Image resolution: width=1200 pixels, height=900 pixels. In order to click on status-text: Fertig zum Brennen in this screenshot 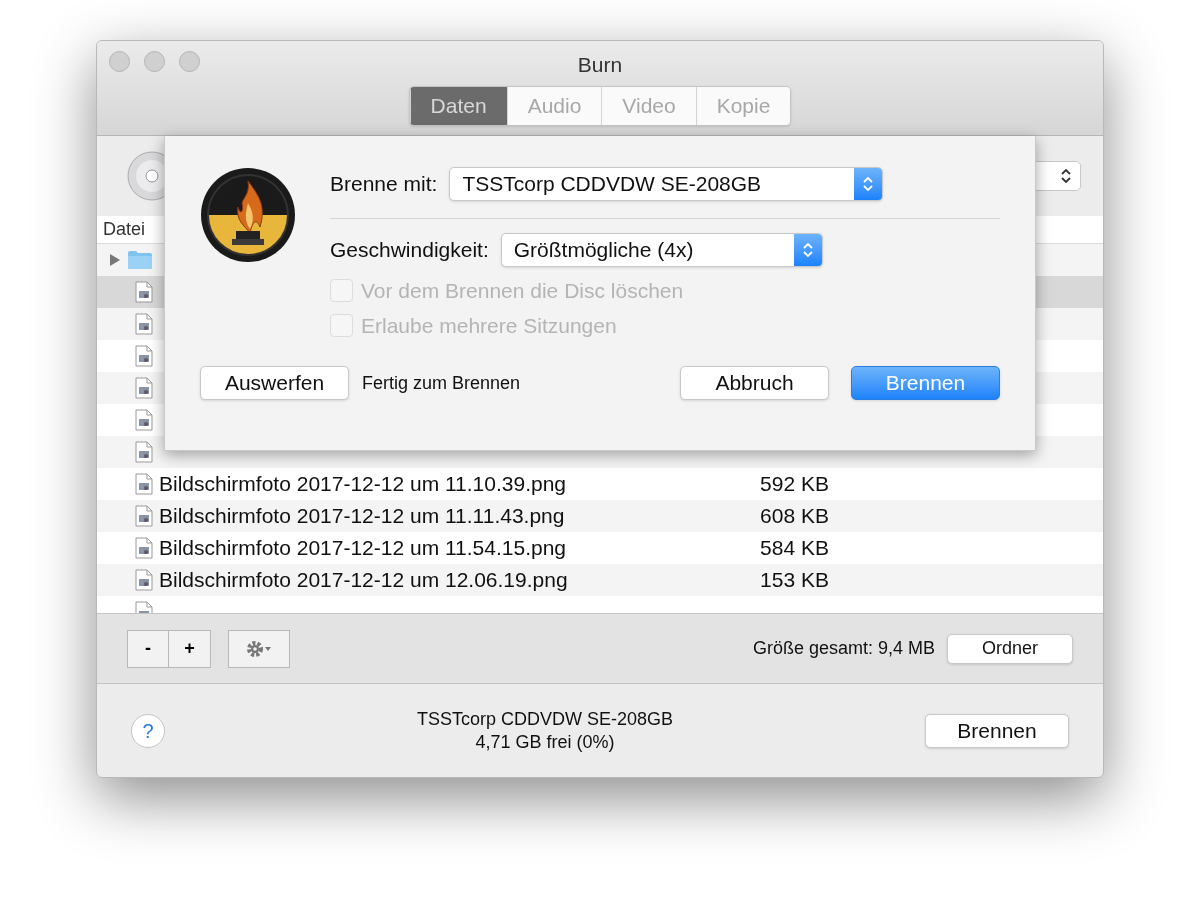, I will do `click(441, 383)`.